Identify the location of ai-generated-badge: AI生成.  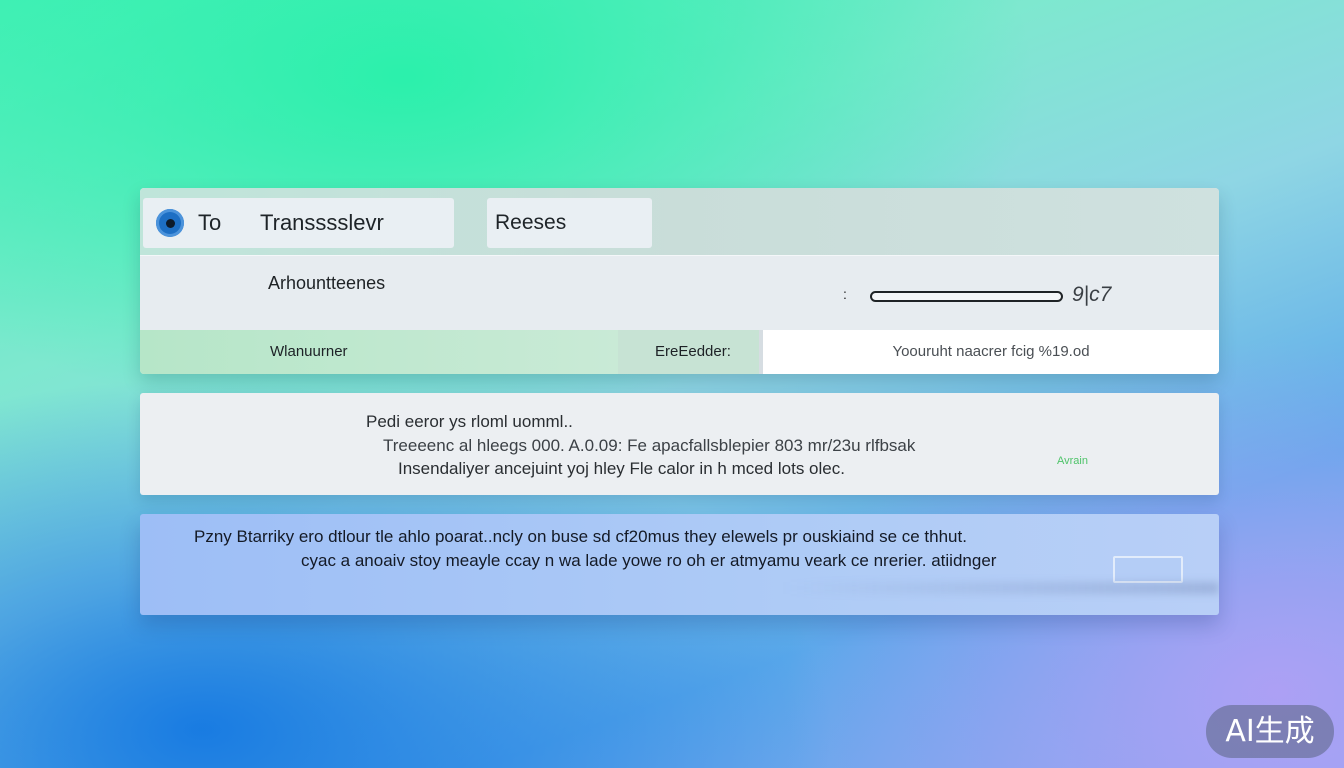
(1270, 731).